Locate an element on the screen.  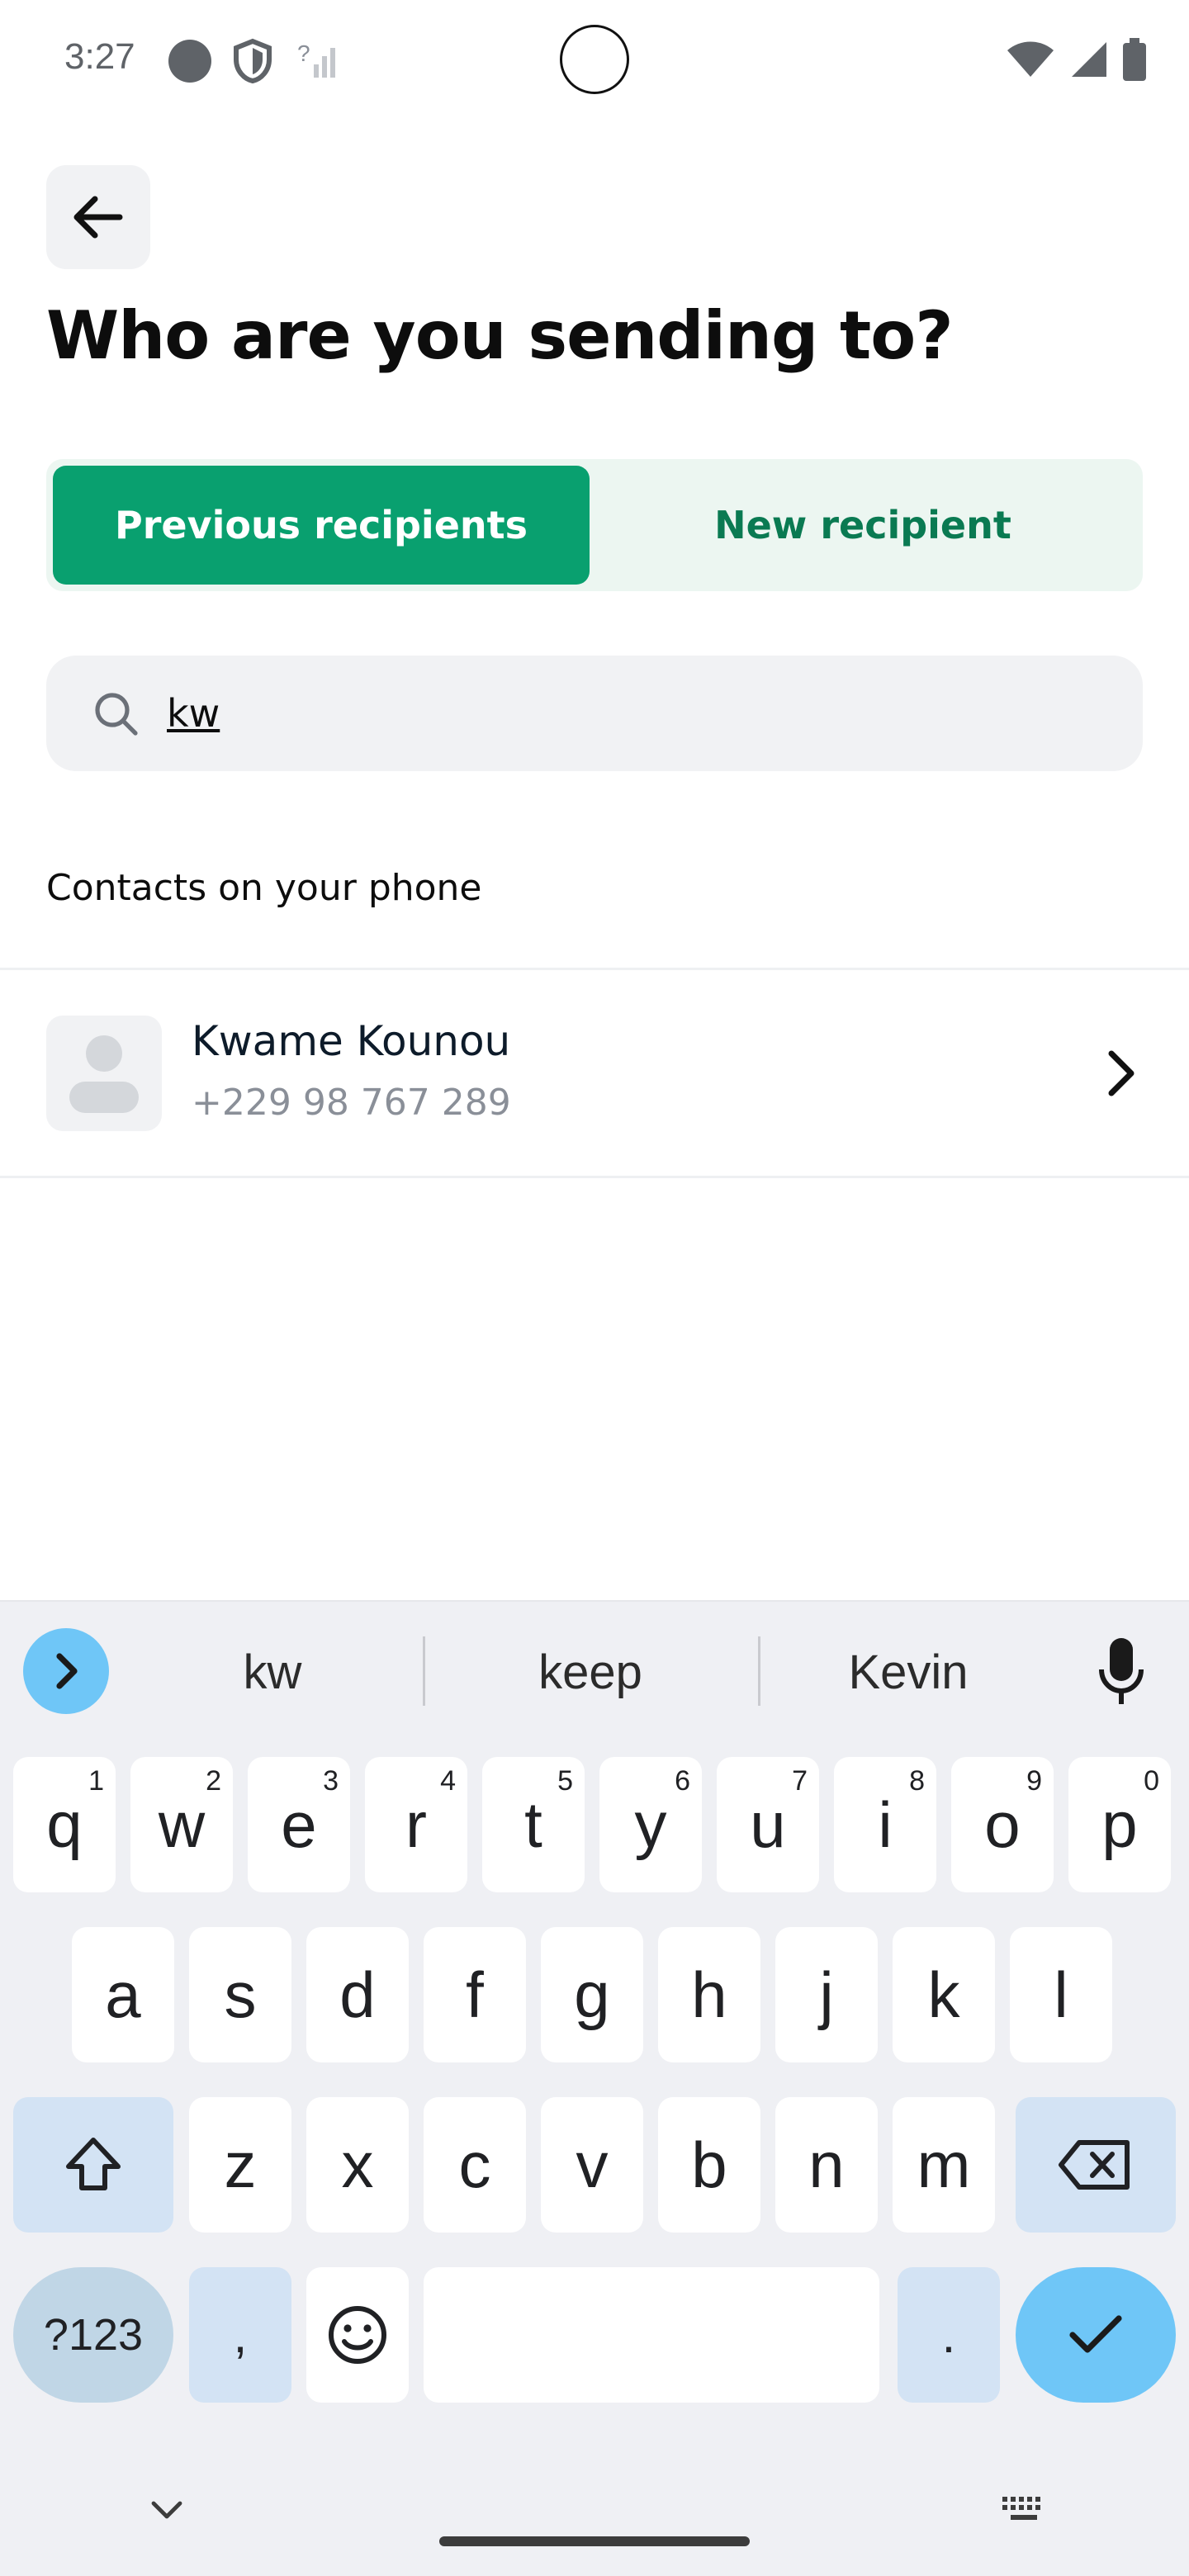
status-bar: 3:27 ? is located at coordinates (594, 62).